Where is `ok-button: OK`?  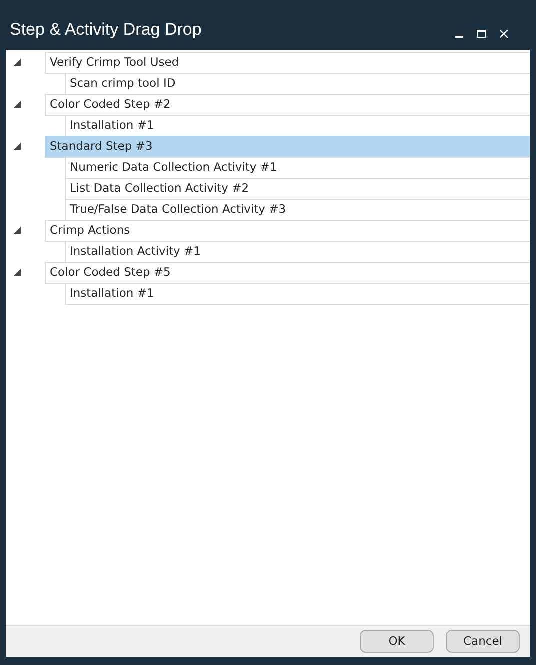 ok-button: OK is located at coordinates (397, 641).